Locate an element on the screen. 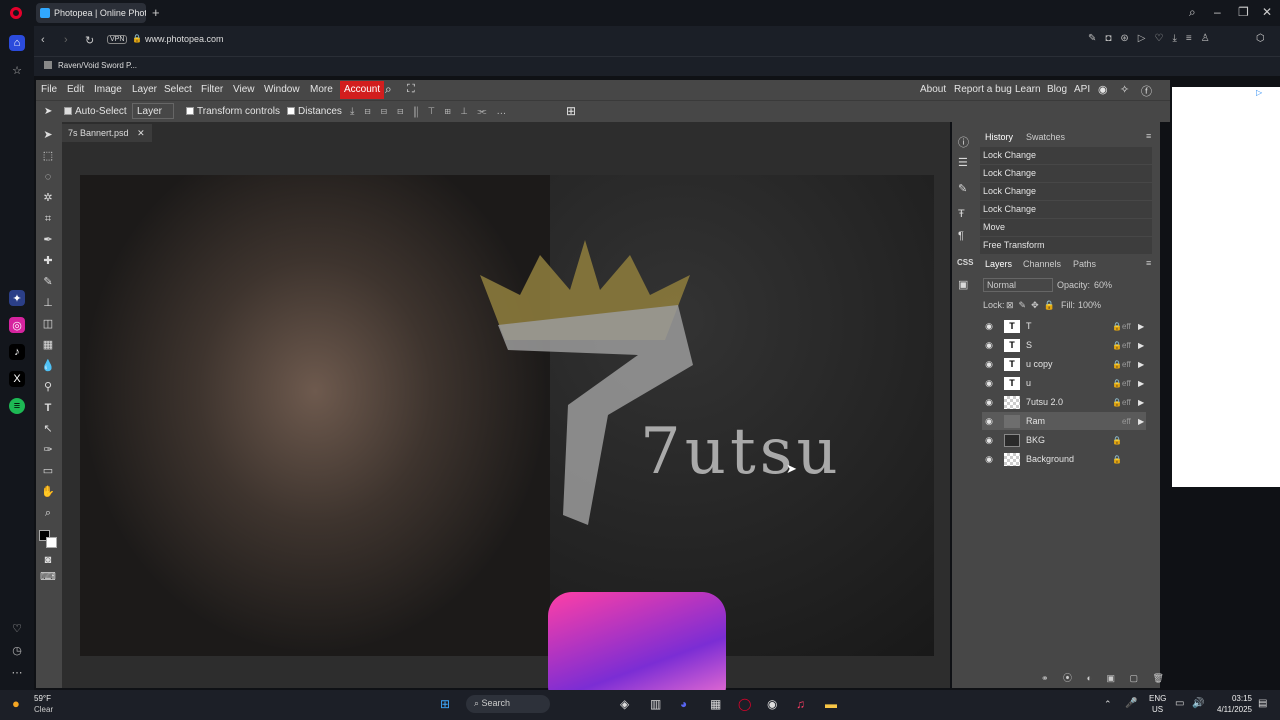 The image size is (1280, 720). dodge-tool-icon: ⚲ is located at coordinates (48, 387).